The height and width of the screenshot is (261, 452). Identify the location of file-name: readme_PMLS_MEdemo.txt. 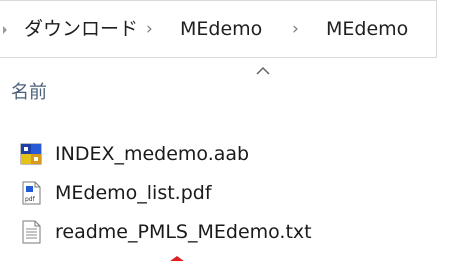
(183, 232).